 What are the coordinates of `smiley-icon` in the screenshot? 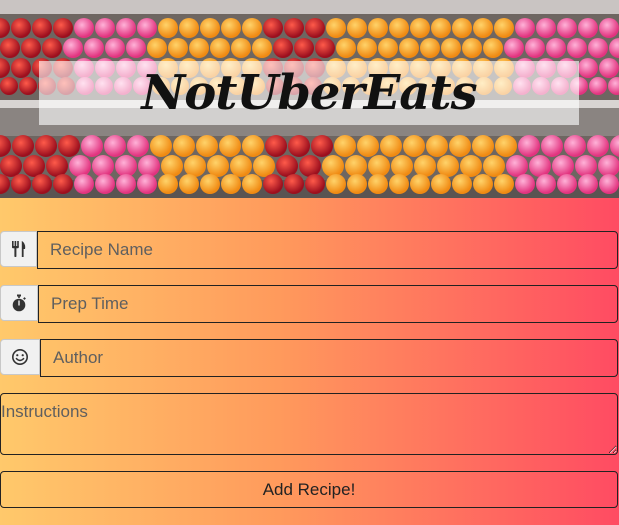 It's located at (20, 357).